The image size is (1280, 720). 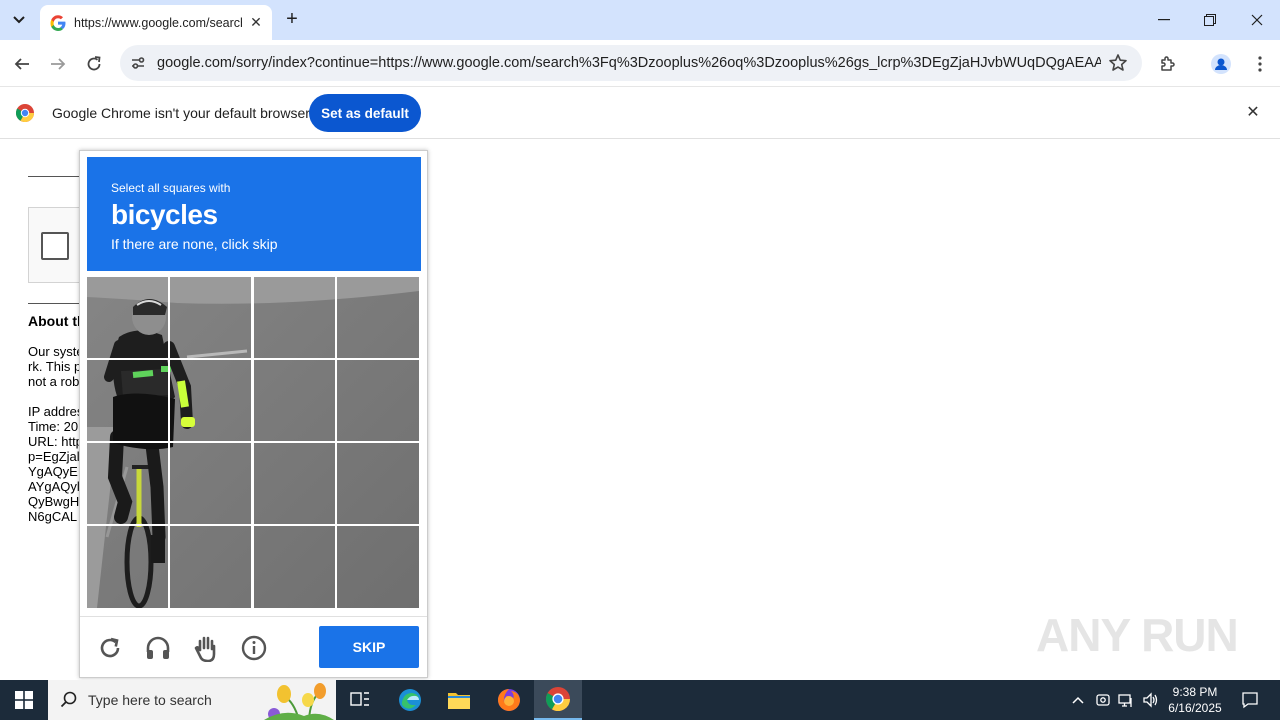 I want to click on hand-icon, so click(x=206, y=648).